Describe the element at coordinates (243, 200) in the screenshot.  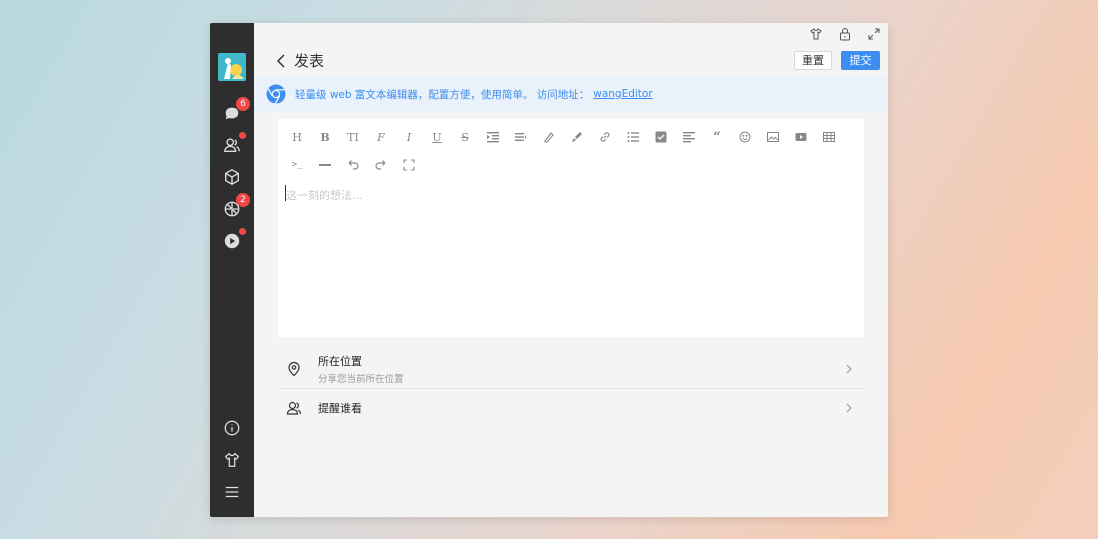
I see `moments-badge: 2` at that location.